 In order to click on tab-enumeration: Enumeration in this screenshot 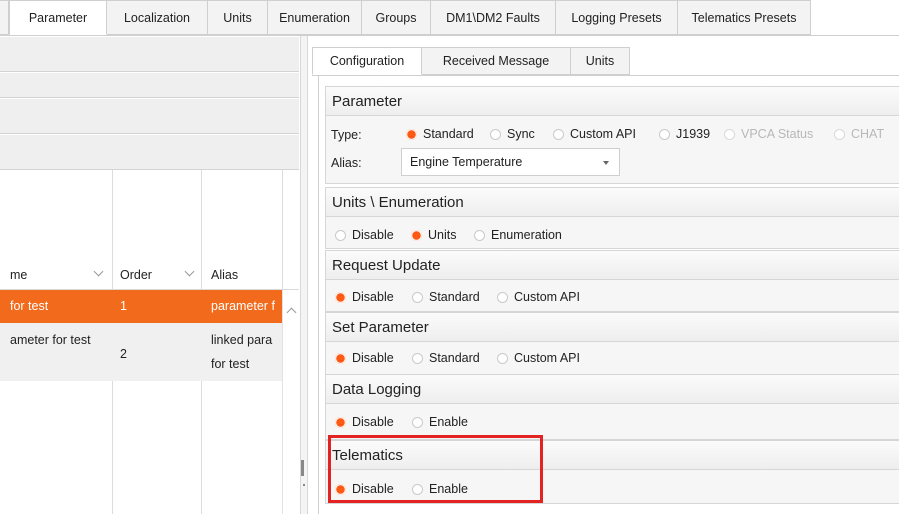, I will do `click(315, 17)`.